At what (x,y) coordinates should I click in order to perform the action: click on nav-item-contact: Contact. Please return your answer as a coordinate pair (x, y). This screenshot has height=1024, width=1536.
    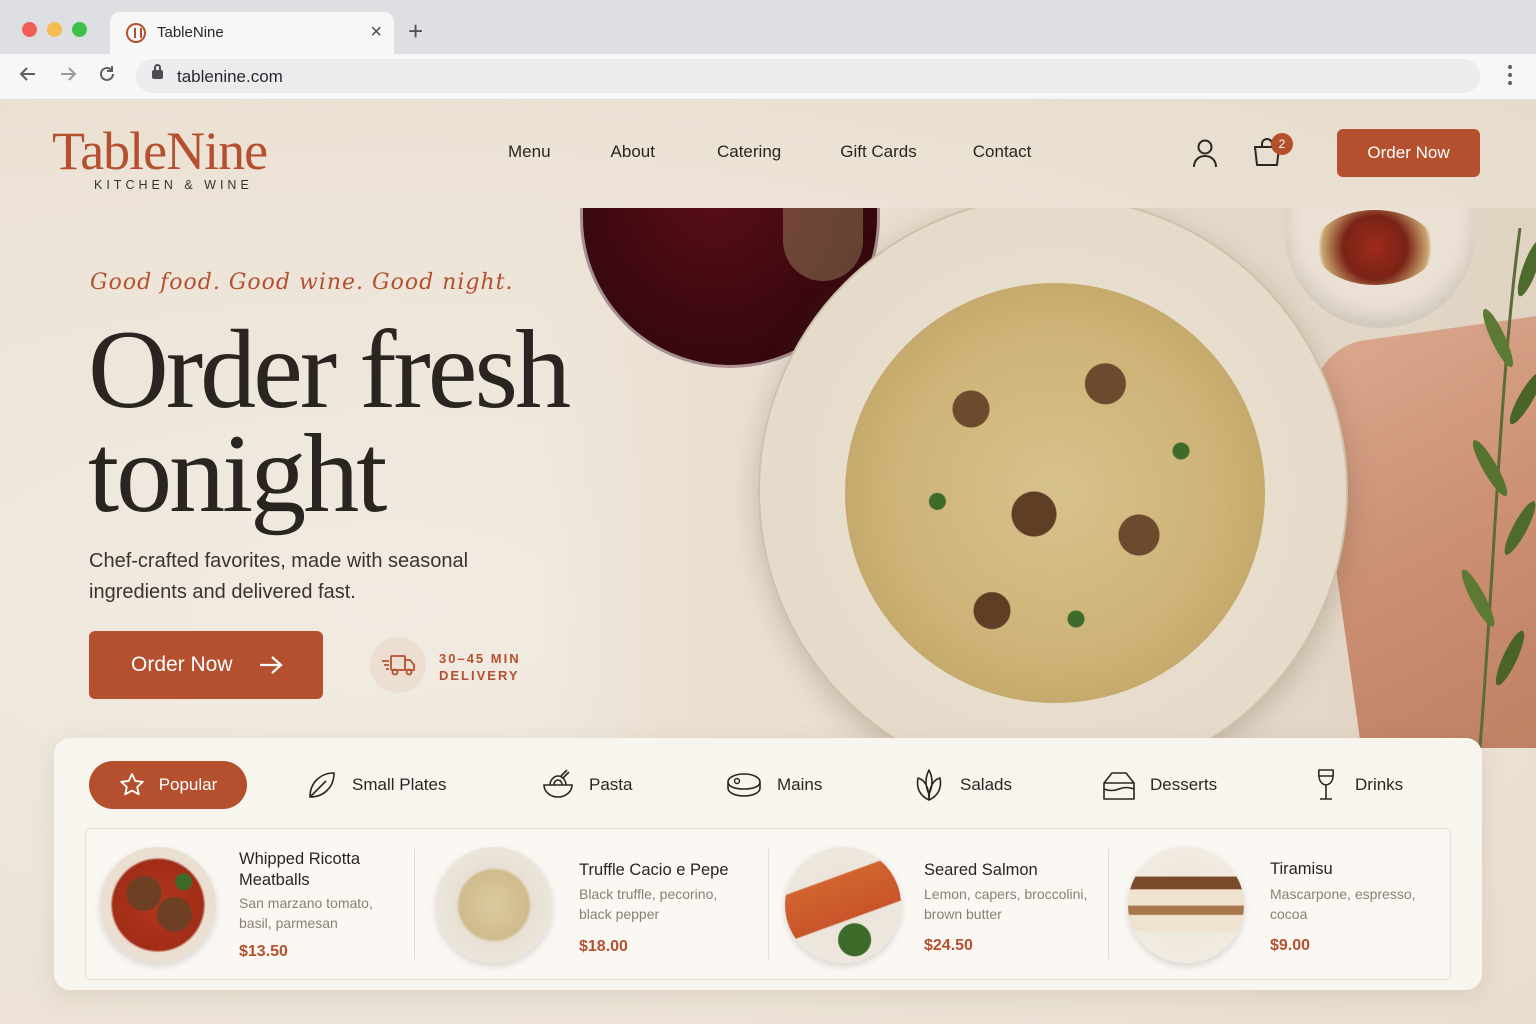
    Looking at the image, I should click on (1002, 152).